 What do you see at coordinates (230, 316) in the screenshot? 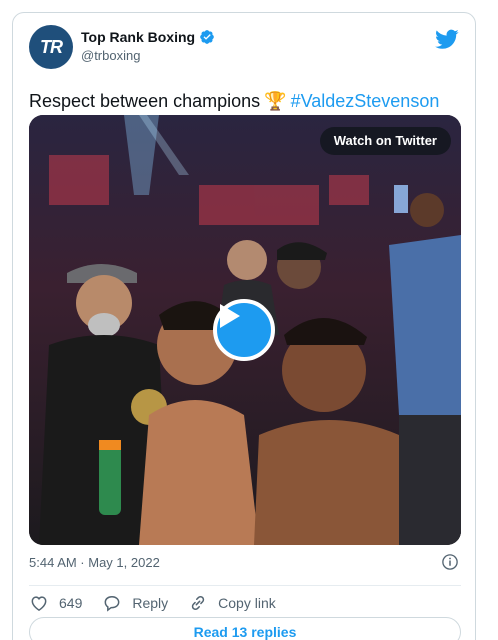
I see `play-icon` at bounding box center [230, 316].